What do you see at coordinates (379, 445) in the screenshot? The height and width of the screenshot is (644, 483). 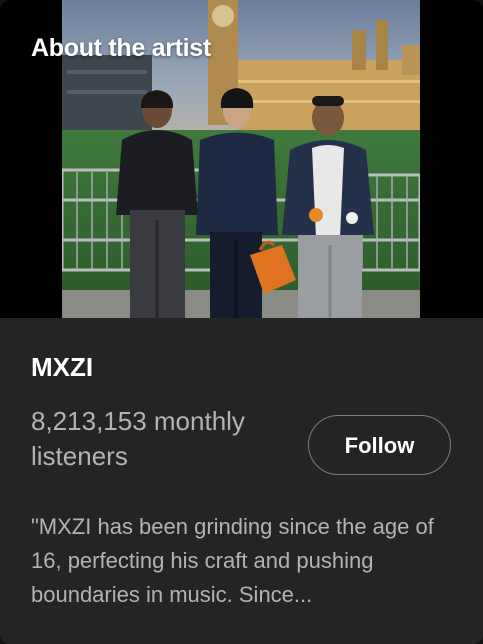 I see `follow-button: Follow` at bounding box center [379, 445].